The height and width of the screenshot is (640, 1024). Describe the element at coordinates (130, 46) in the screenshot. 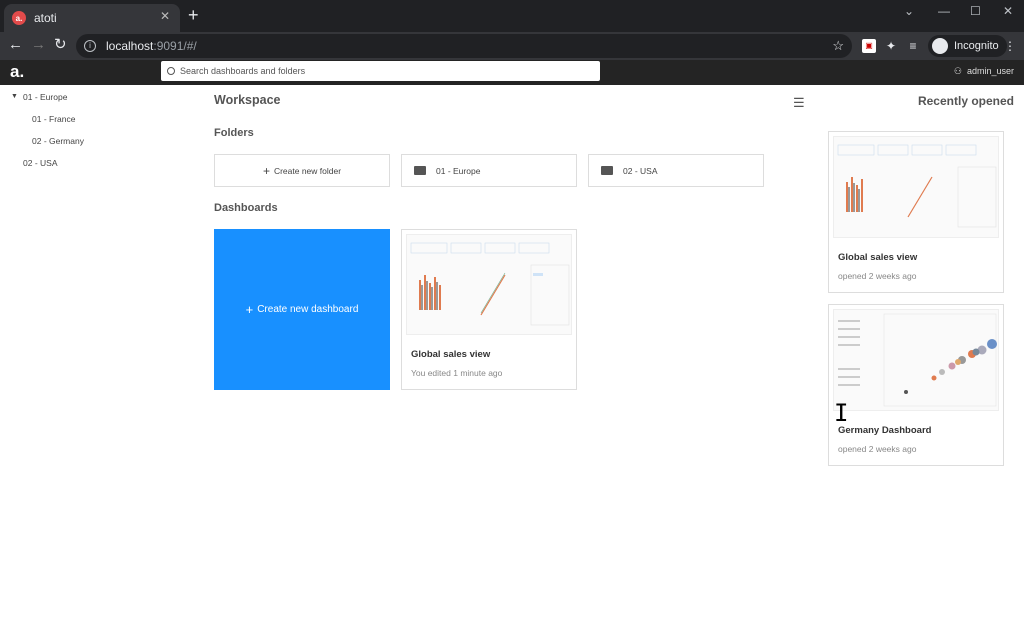

I see `url-host: localhost` at that location.